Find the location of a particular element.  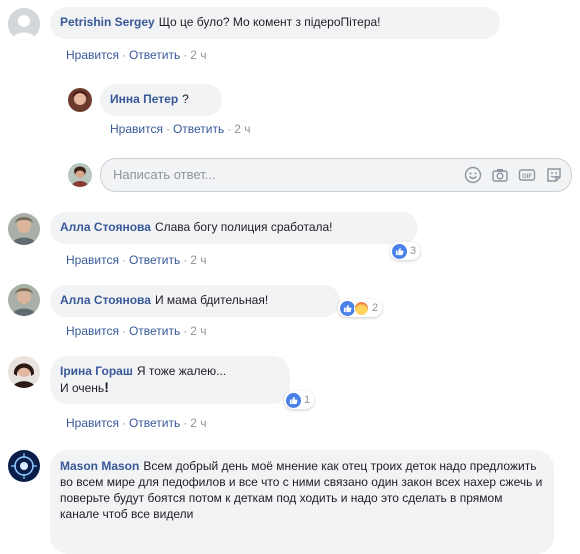

comment-text-continued: И очень is located at coordinates (82, 388).